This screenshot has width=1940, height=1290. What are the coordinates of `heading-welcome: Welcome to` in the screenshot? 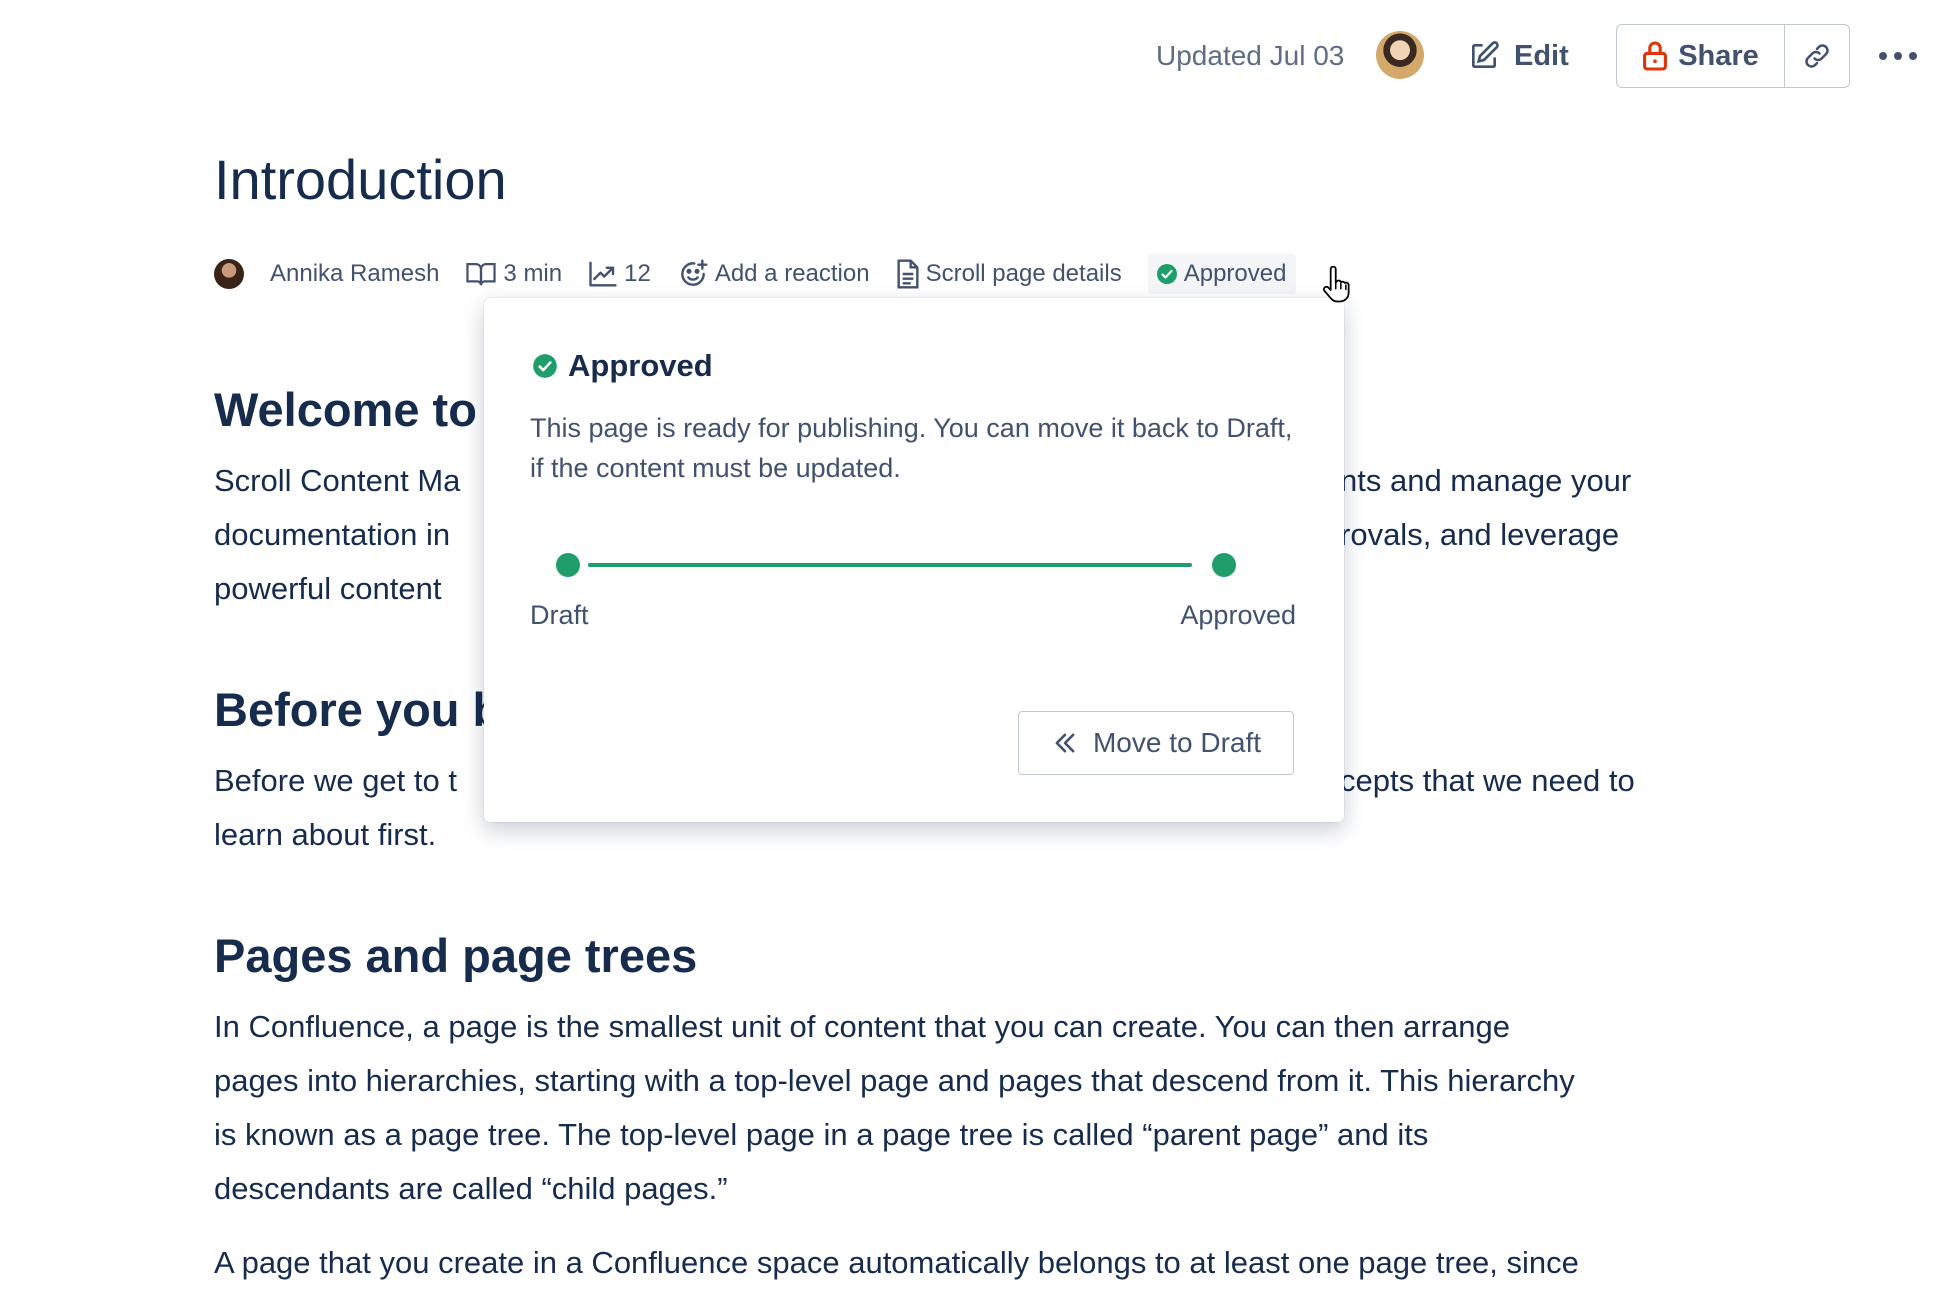 It's located at (345, 409).